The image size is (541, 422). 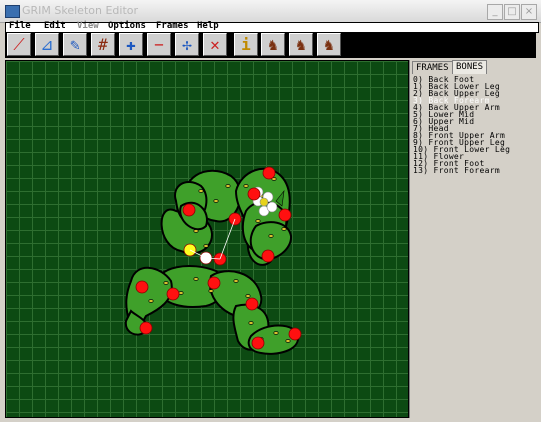 I want to click on app-icon, so click(x=12, y=11).